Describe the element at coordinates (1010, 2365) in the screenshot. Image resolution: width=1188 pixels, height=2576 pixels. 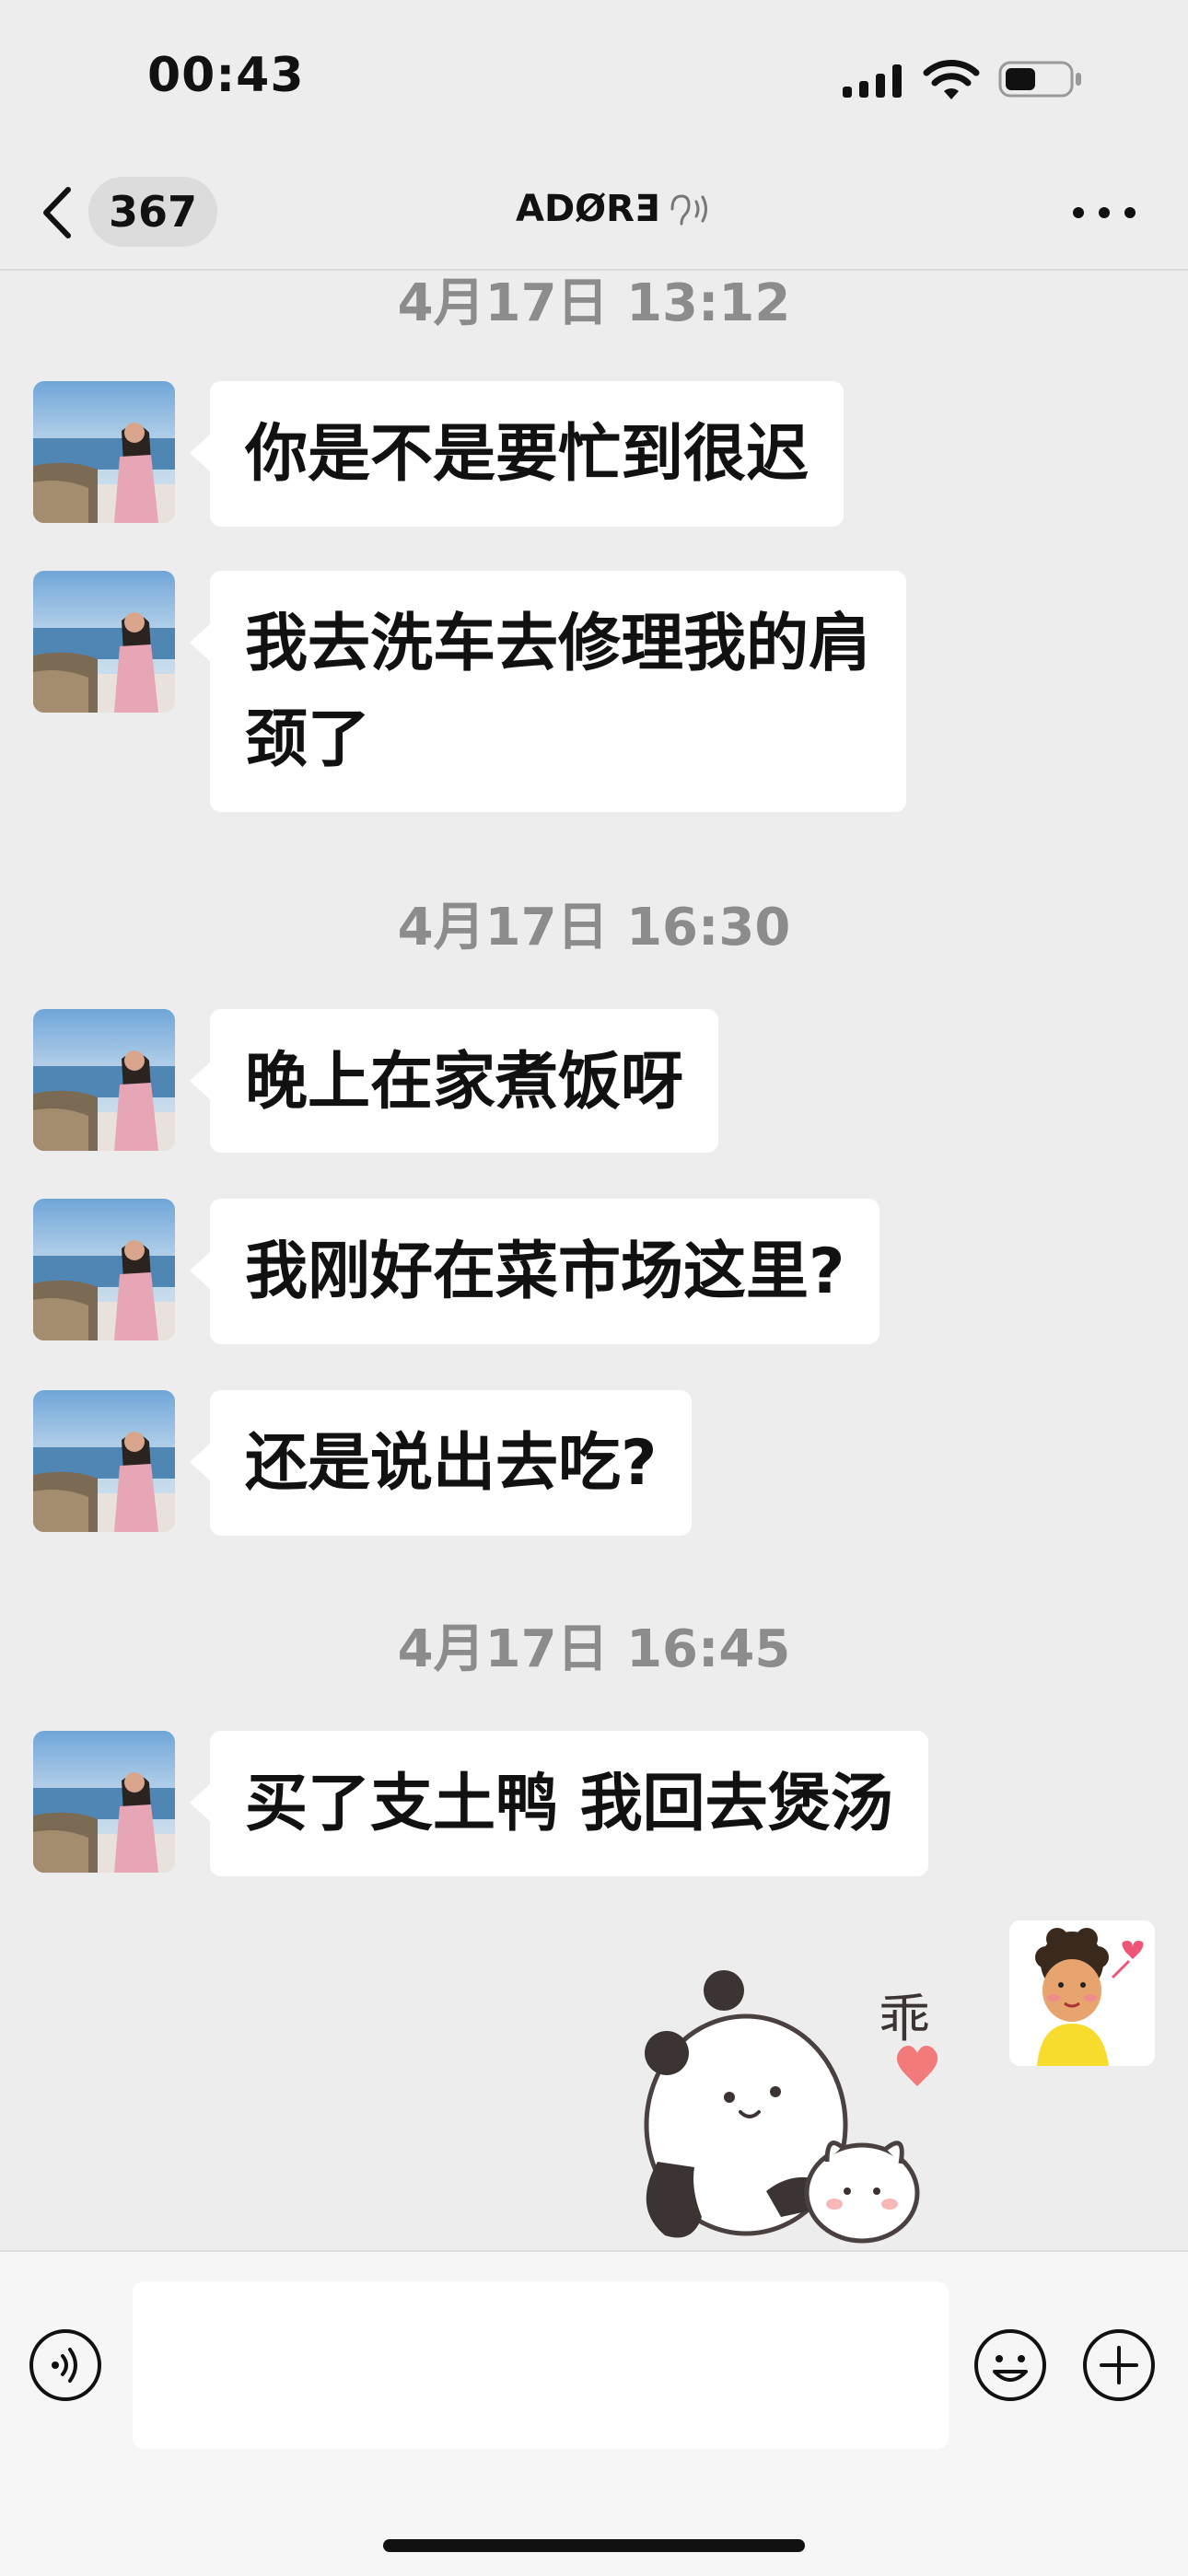
I see `emoji-icon` at that location.